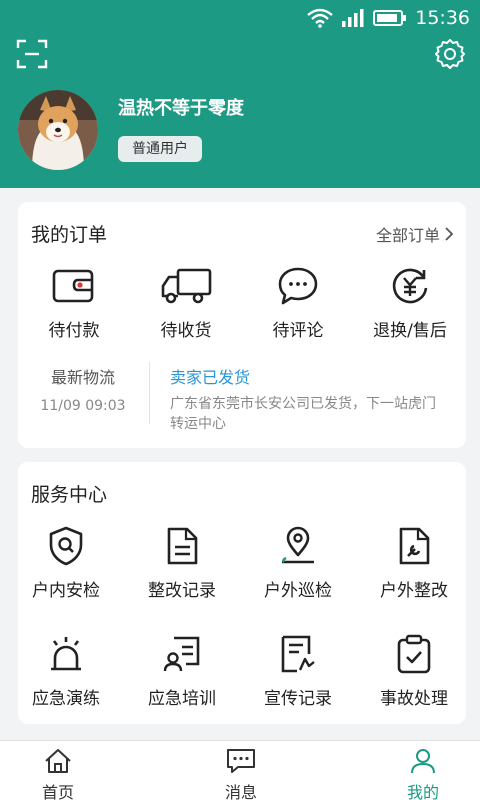  I want to click on training-icon, so click(181, 654).